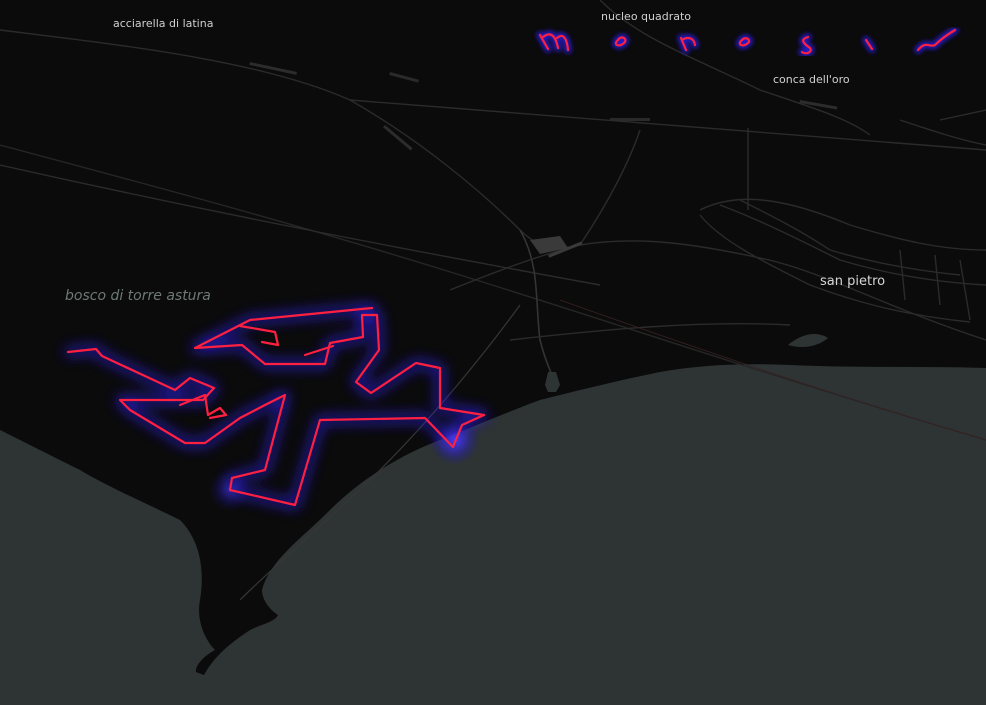 The width and height of the screenshot is (986, 705). Describe the element at coordinates (163, 23) in the screenshot. I see `place-label-acciarella: acciarella di latina` at that location.